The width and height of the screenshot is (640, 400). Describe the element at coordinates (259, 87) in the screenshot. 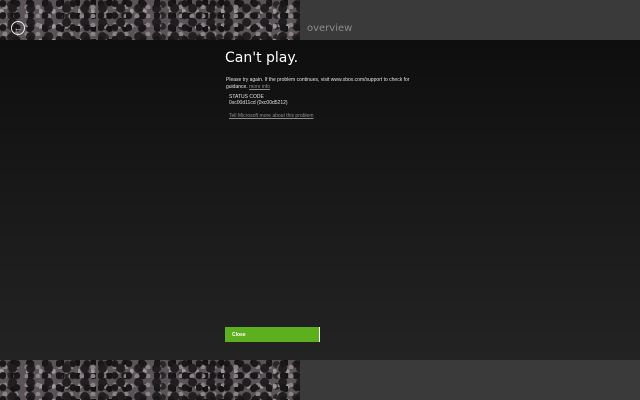

I see `more-info-link: more info` at that location.